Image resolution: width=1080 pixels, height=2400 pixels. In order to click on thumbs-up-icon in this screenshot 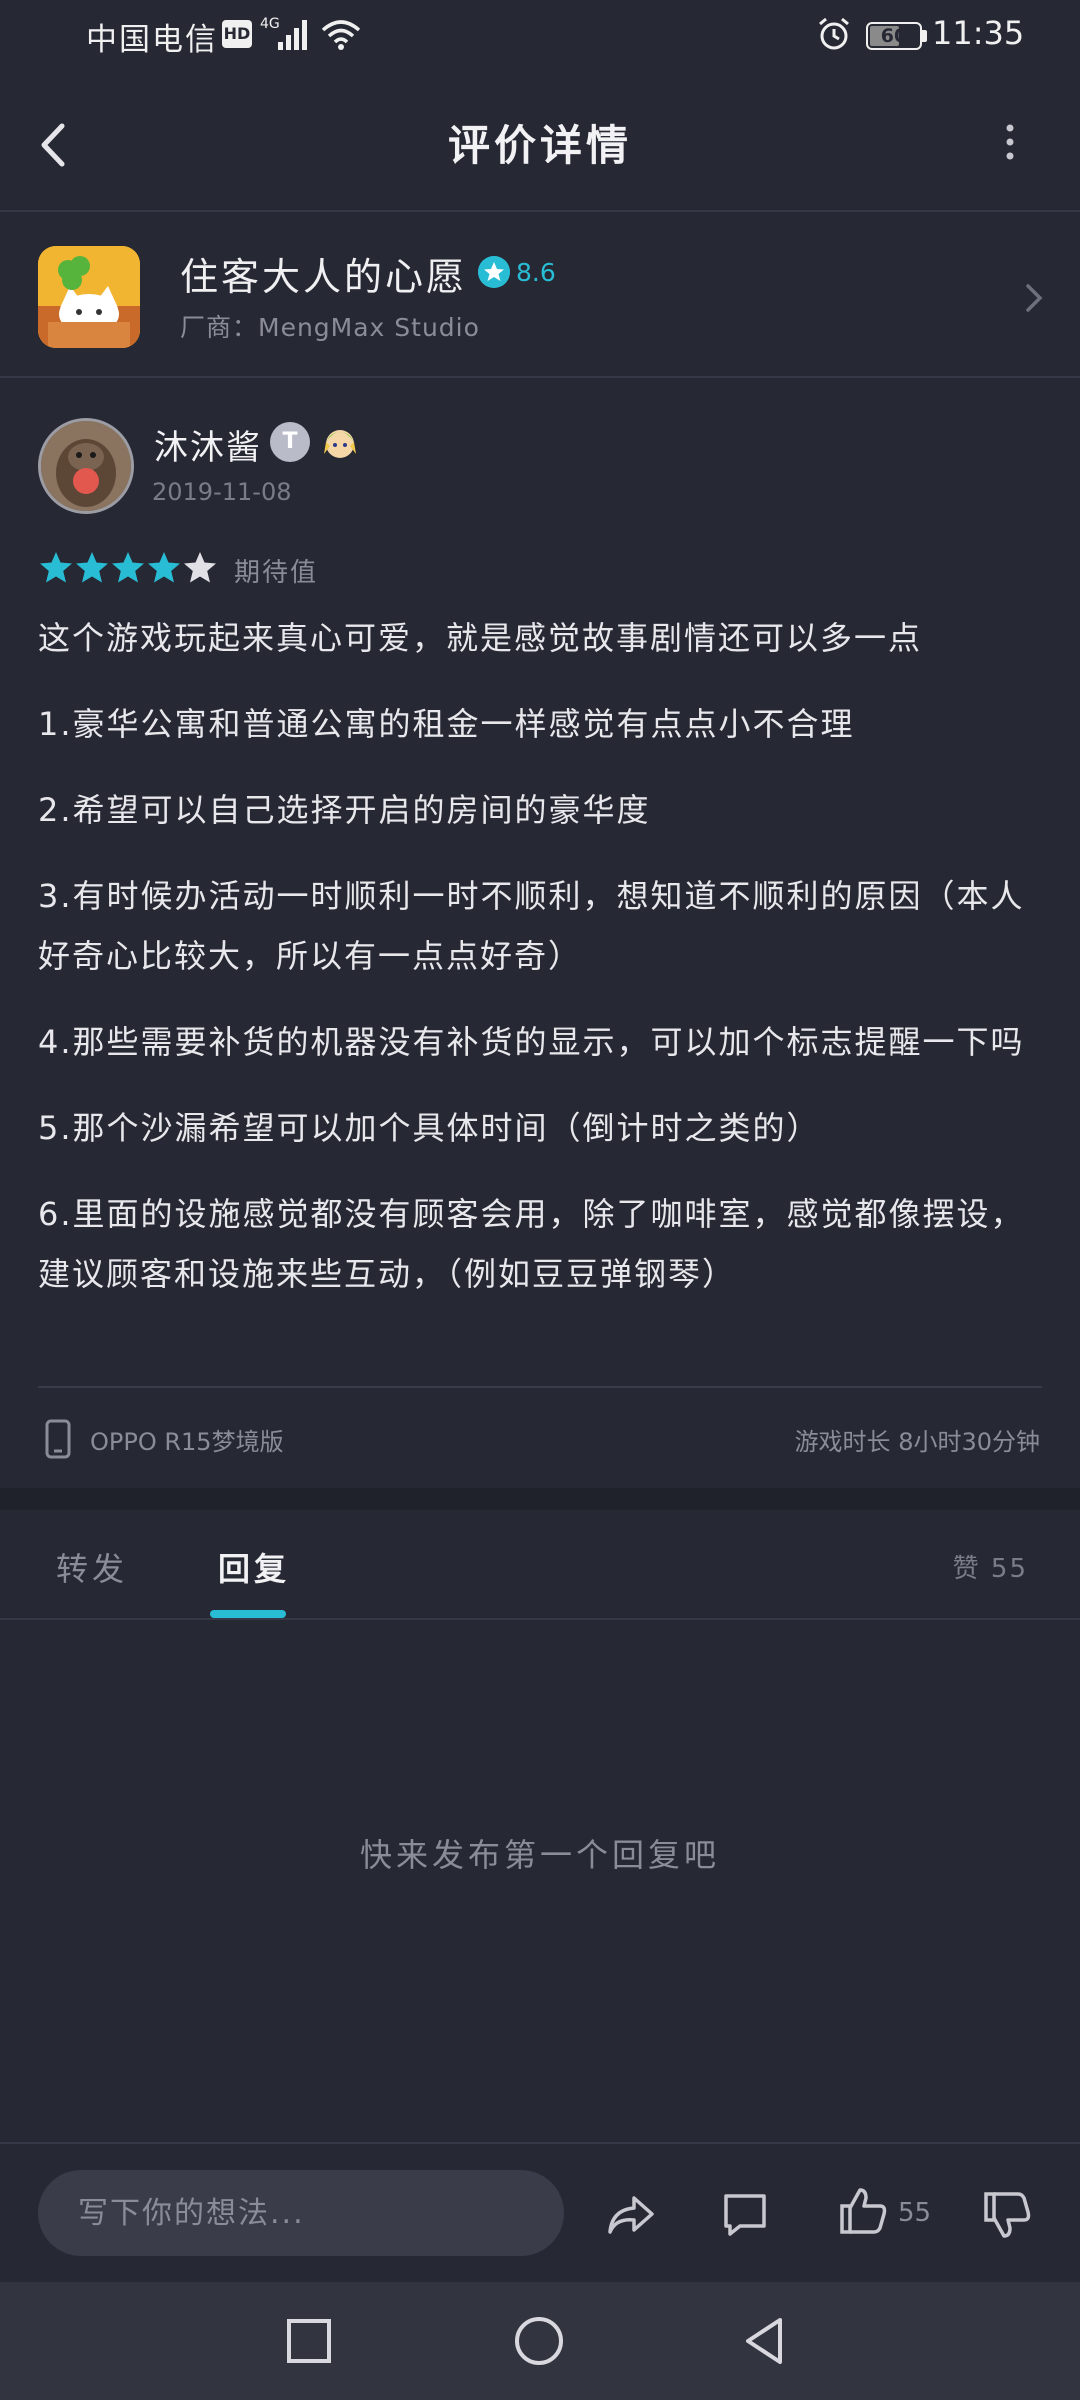, I will do `click(863, 2211)`.